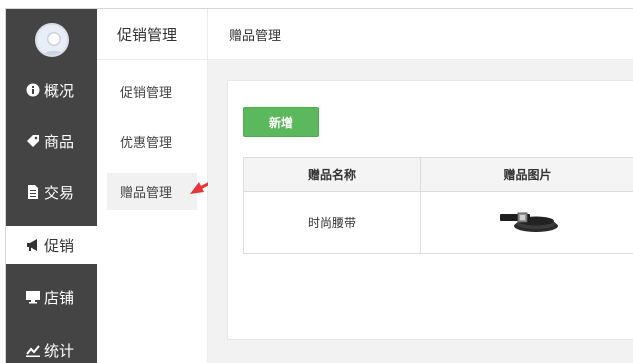 Image resolution: width=633 pixels, height=363 pixels. Describe the element at coordinates (59, 246) in the screenshot. I see `nav-item-label: 促销` at that location.